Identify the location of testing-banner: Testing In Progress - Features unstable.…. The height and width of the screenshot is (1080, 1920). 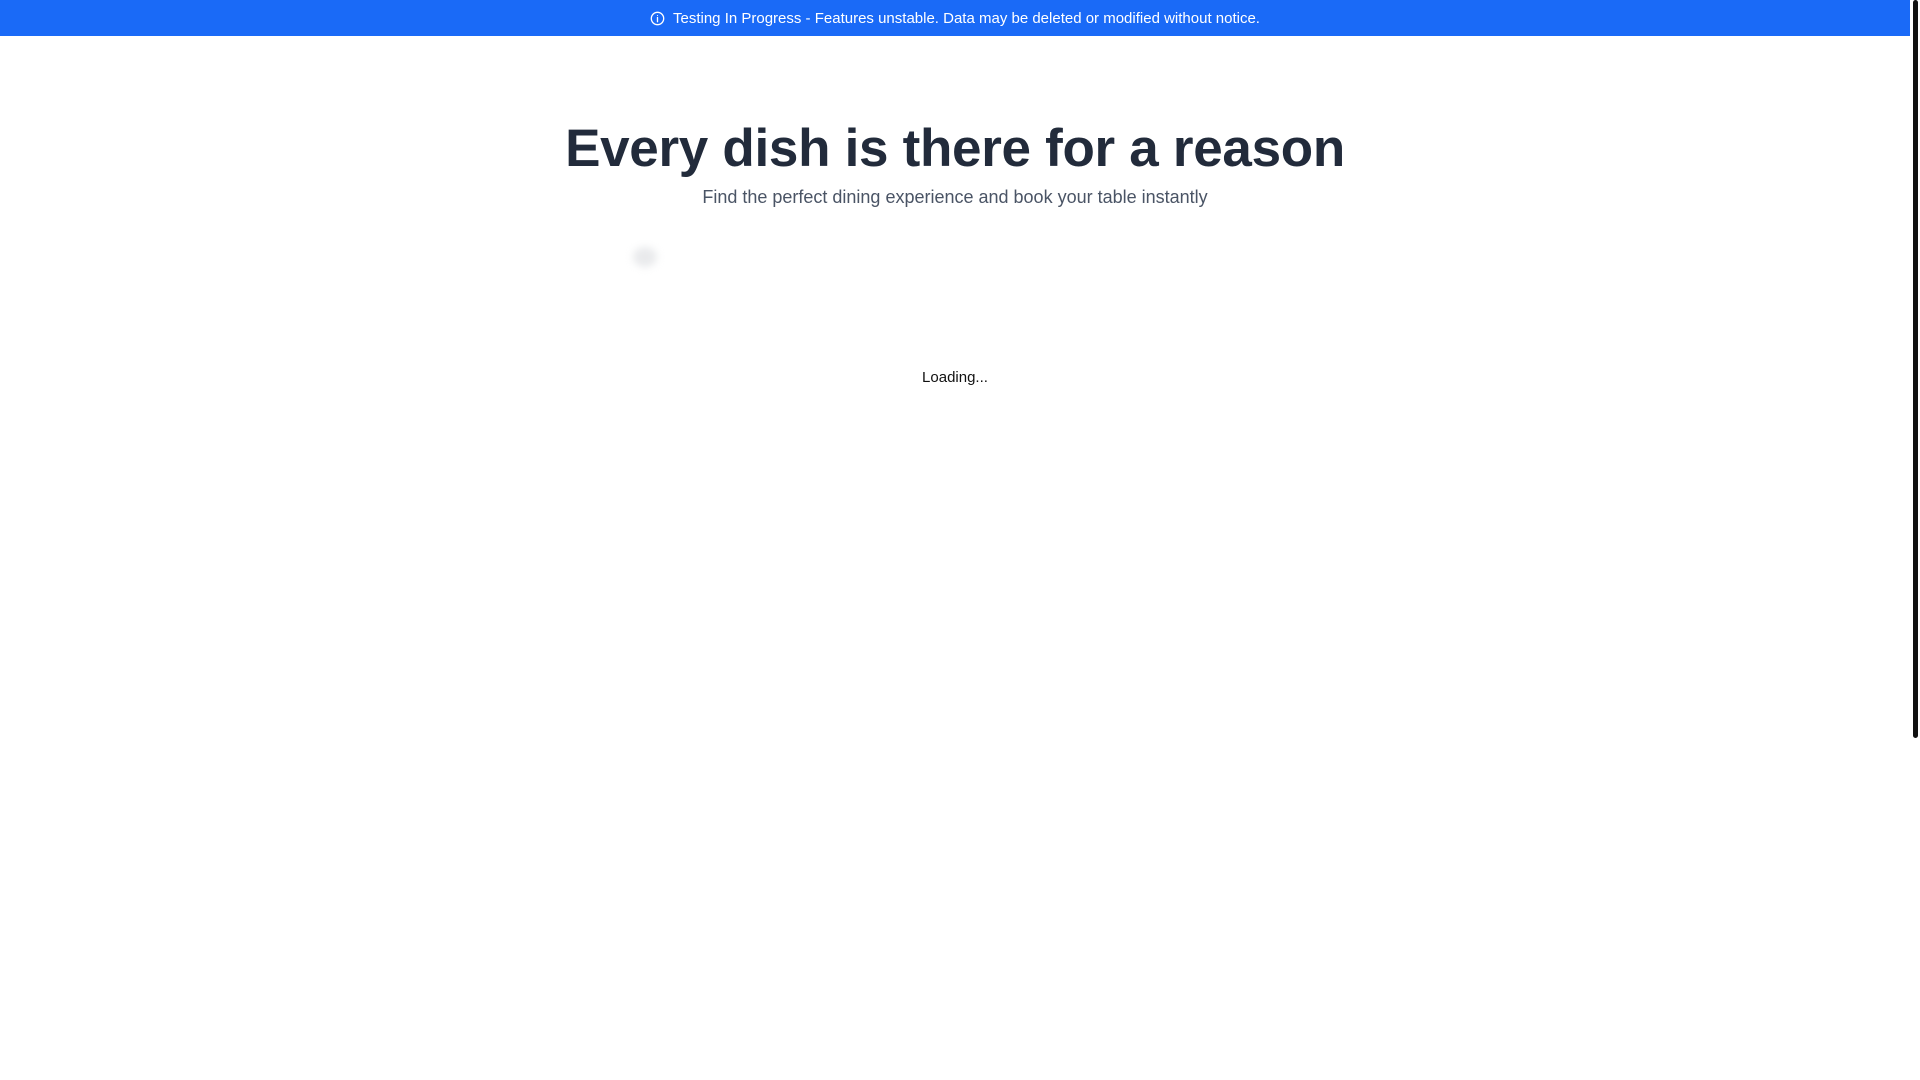
(955, 18).